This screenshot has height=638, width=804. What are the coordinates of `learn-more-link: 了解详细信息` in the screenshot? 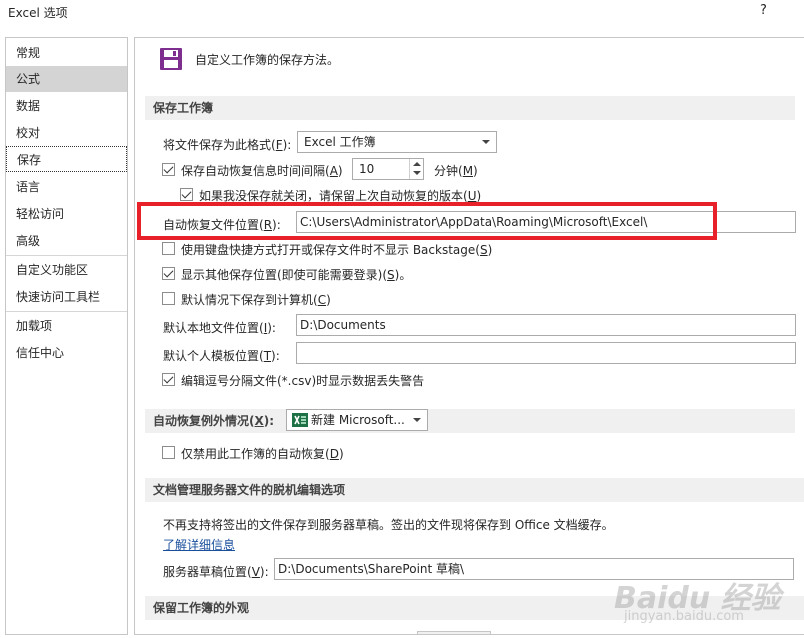 It's located at (199, 544).